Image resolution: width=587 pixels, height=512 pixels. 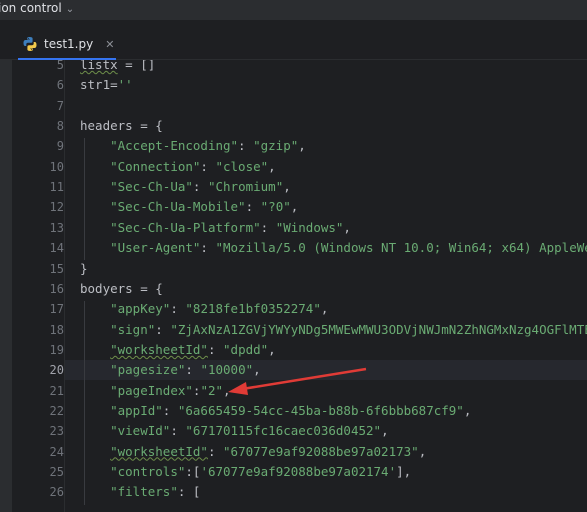 I want to click on code-line-text: bodyers = {, so click(x=121, y=288).